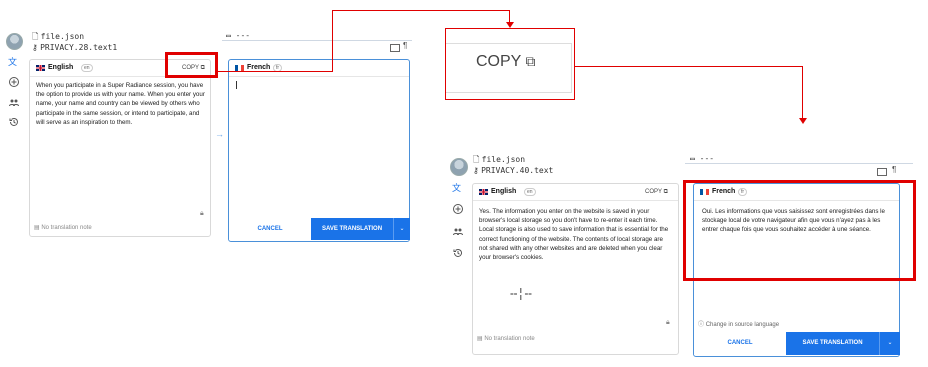  What do you see at coordinates (894, 169) in the screenshot?
I see `paragraph-icon-2: ¶` at bounding box center [894, 169].